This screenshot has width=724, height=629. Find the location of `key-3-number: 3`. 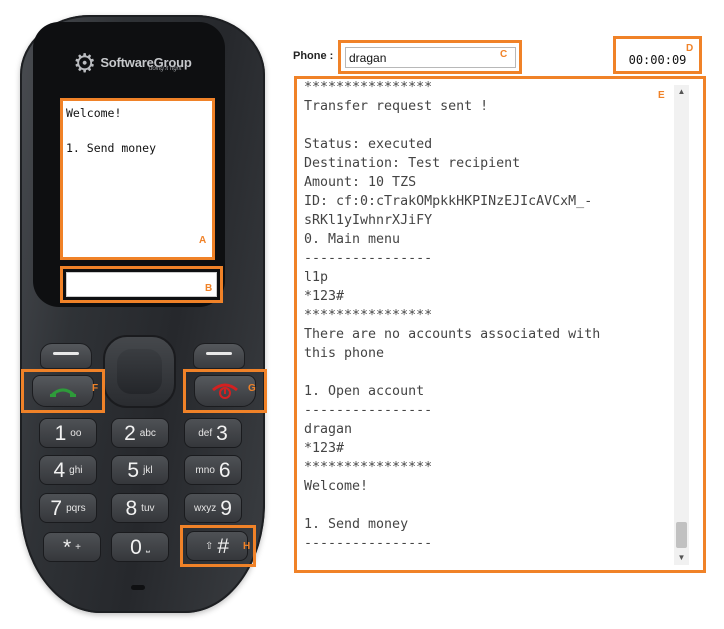

key-3-number: 3 is located at coordinates (222, 433).